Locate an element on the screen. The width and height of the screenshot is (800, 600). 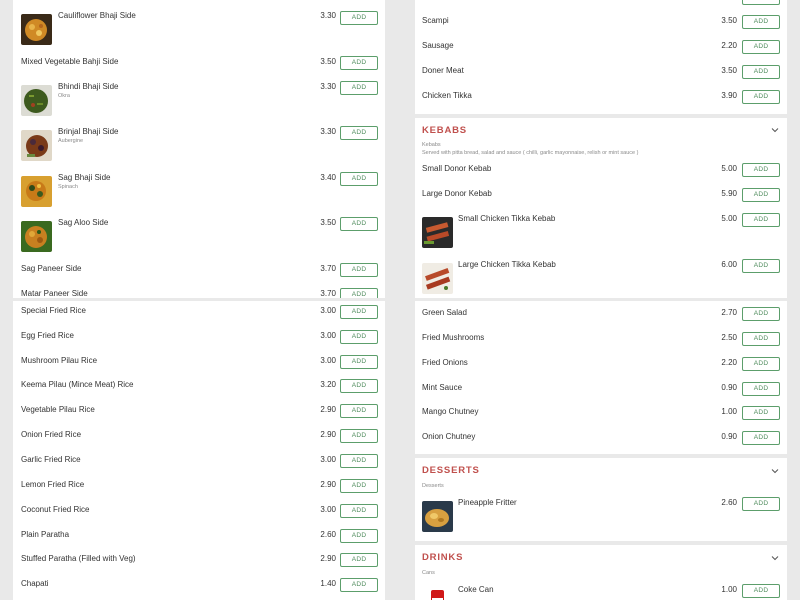
section-description: Desserts is located at coordinates (433, 486).